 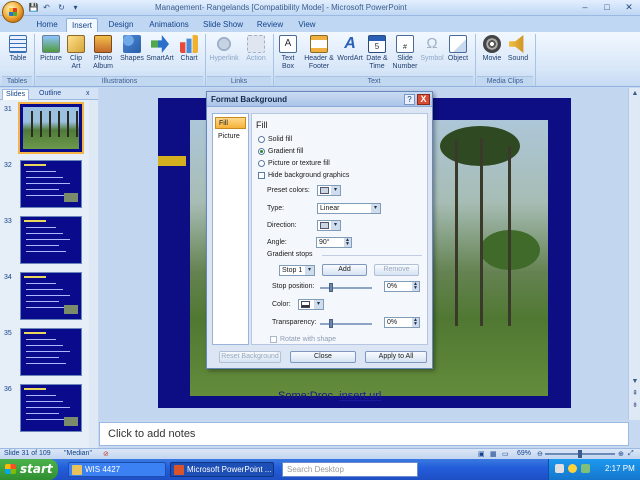 What do you see at coordinates (364, 434) in the screenshot?
I see `notes-pane: Click to add notes` at bounding box center [364, 434].